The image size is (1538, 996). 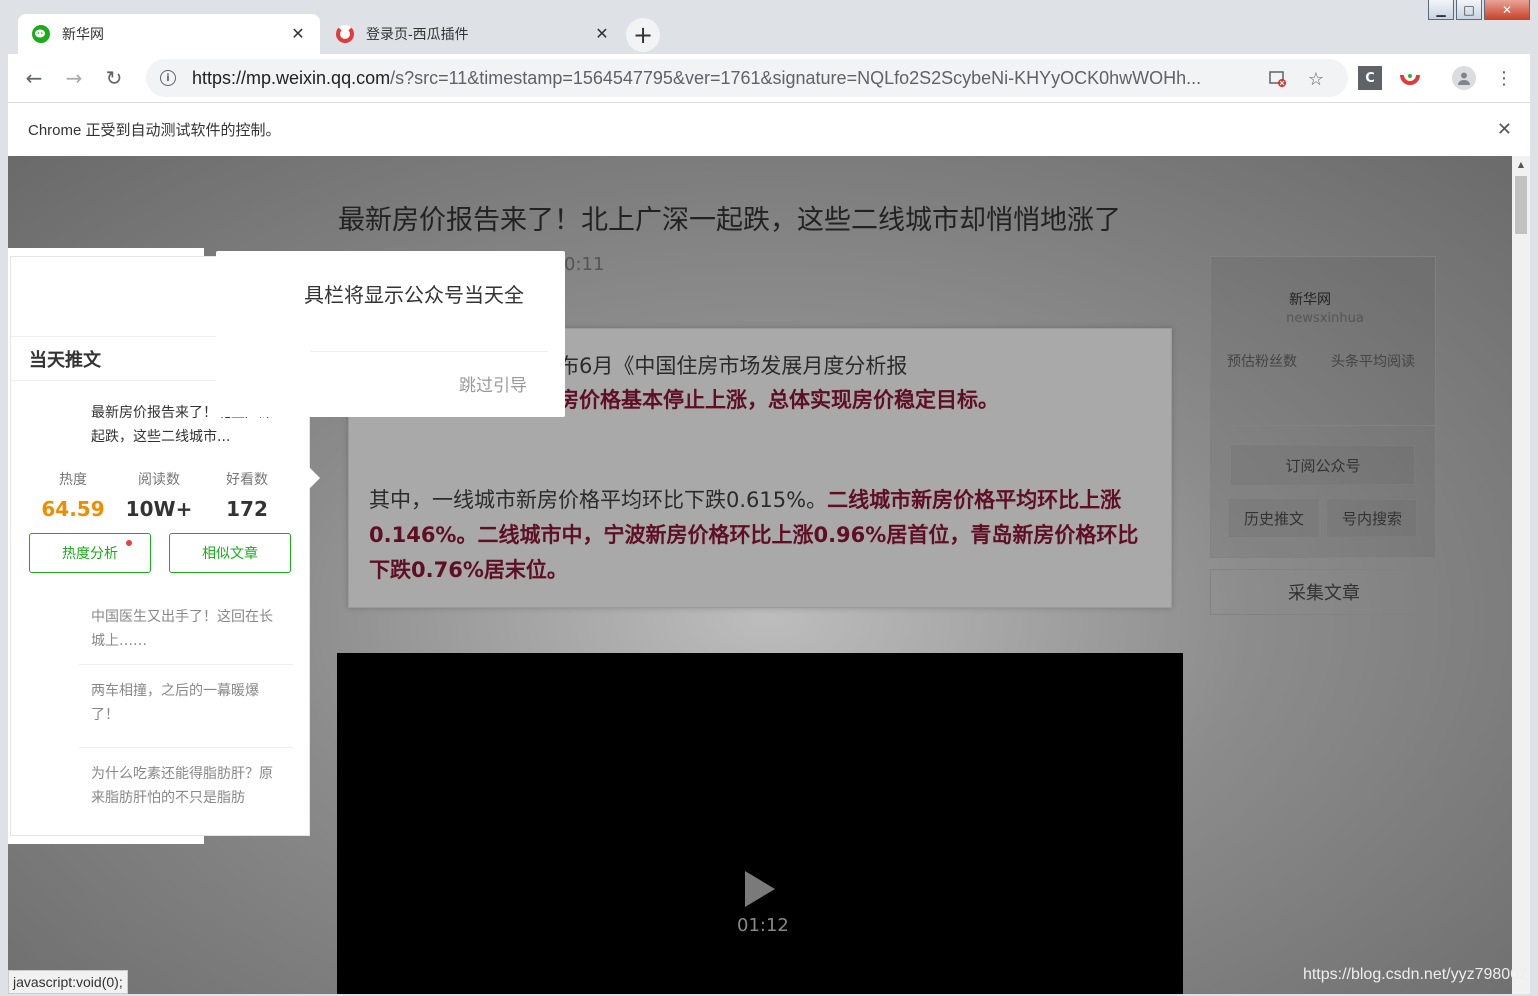 I want to click on list-item: 为什么吃素还能得脂肪肝？原来脂肪肝怕的不只是脂肪, so click(x=186, y=789).